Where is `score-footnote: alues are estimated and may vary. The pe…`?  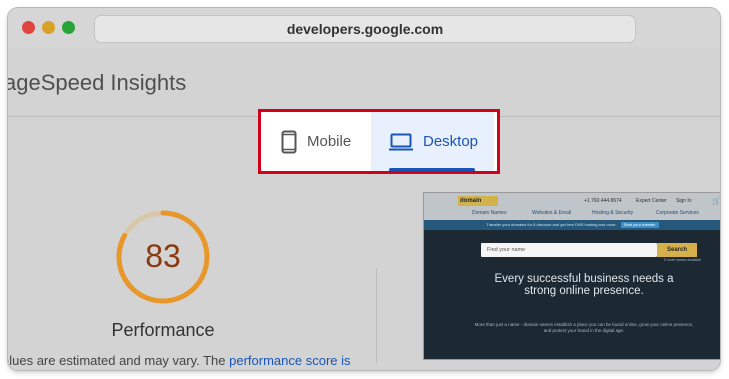
score-footnote: alues are estimated and may vary. The pe… is located at coordinates (179, 360).